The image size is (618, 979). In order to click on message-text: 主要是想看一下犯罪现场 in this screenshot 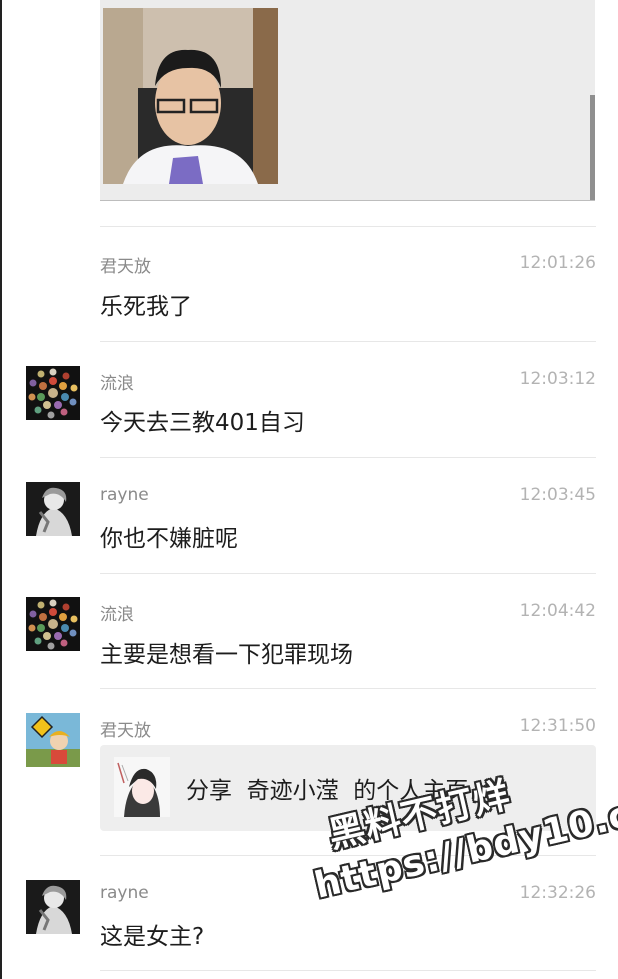, I will do `click(226, 655)`.